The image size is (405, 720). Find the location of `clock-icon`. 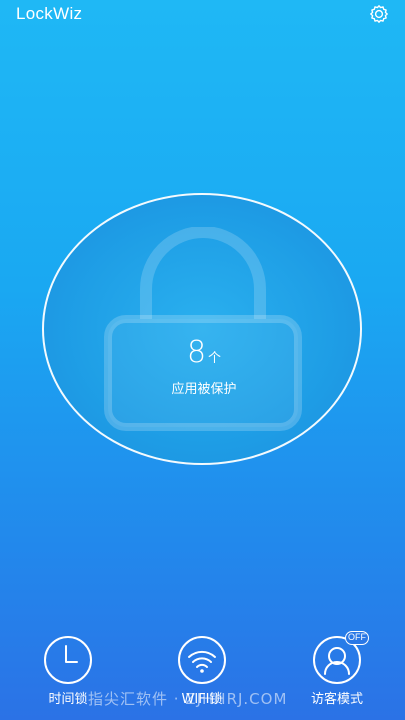

clock-icon is located at coordinates (68, 660).